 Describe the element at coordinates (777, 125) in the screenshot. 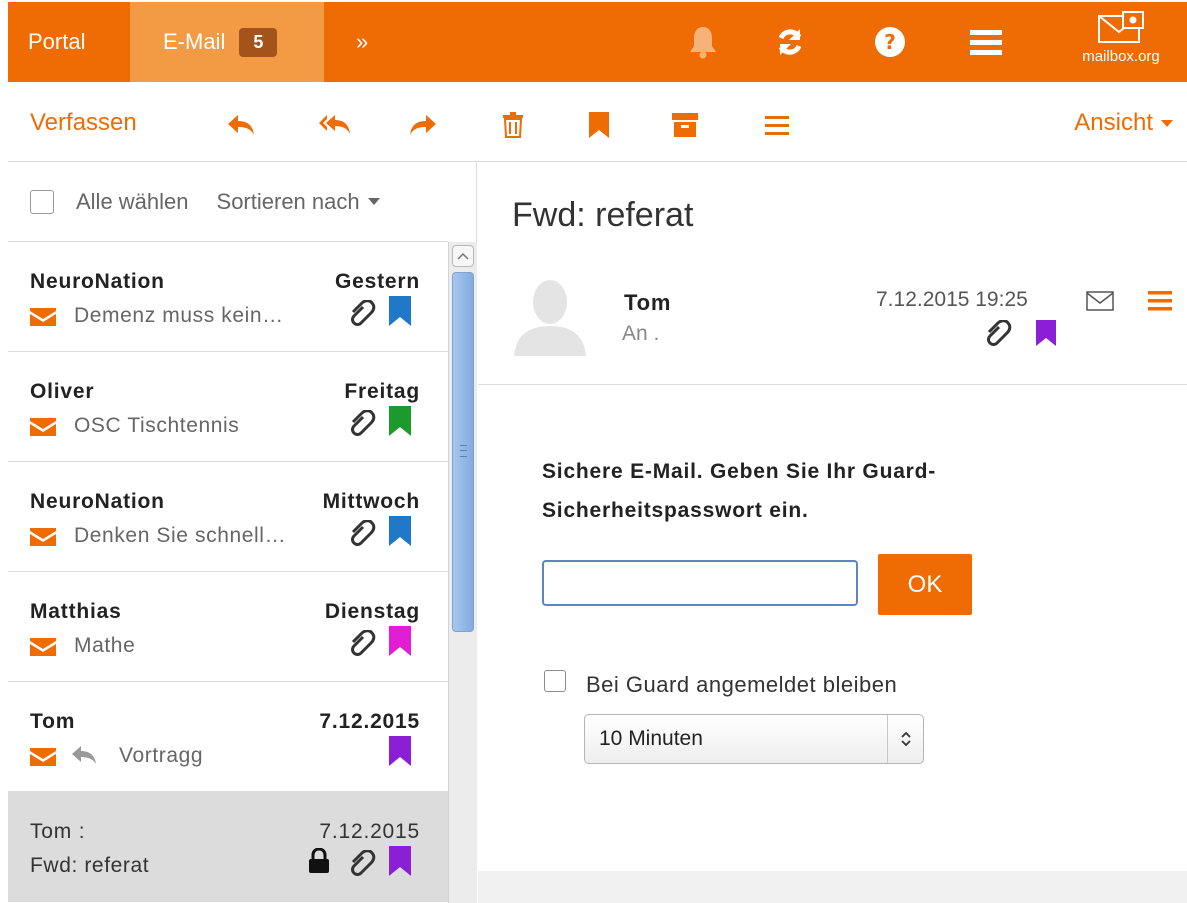

I see `more-icon` at that location.